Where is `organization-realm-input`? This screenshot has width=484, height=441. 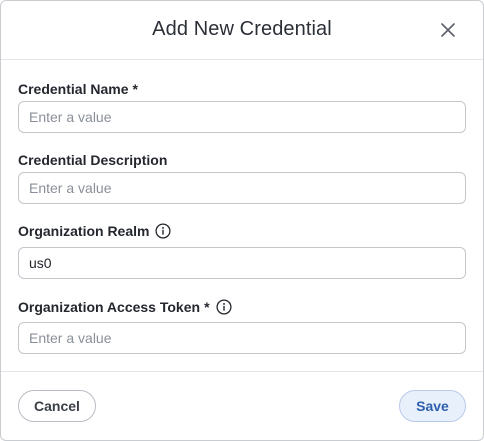
organization-realm-input is located at coordinates (242, 263).